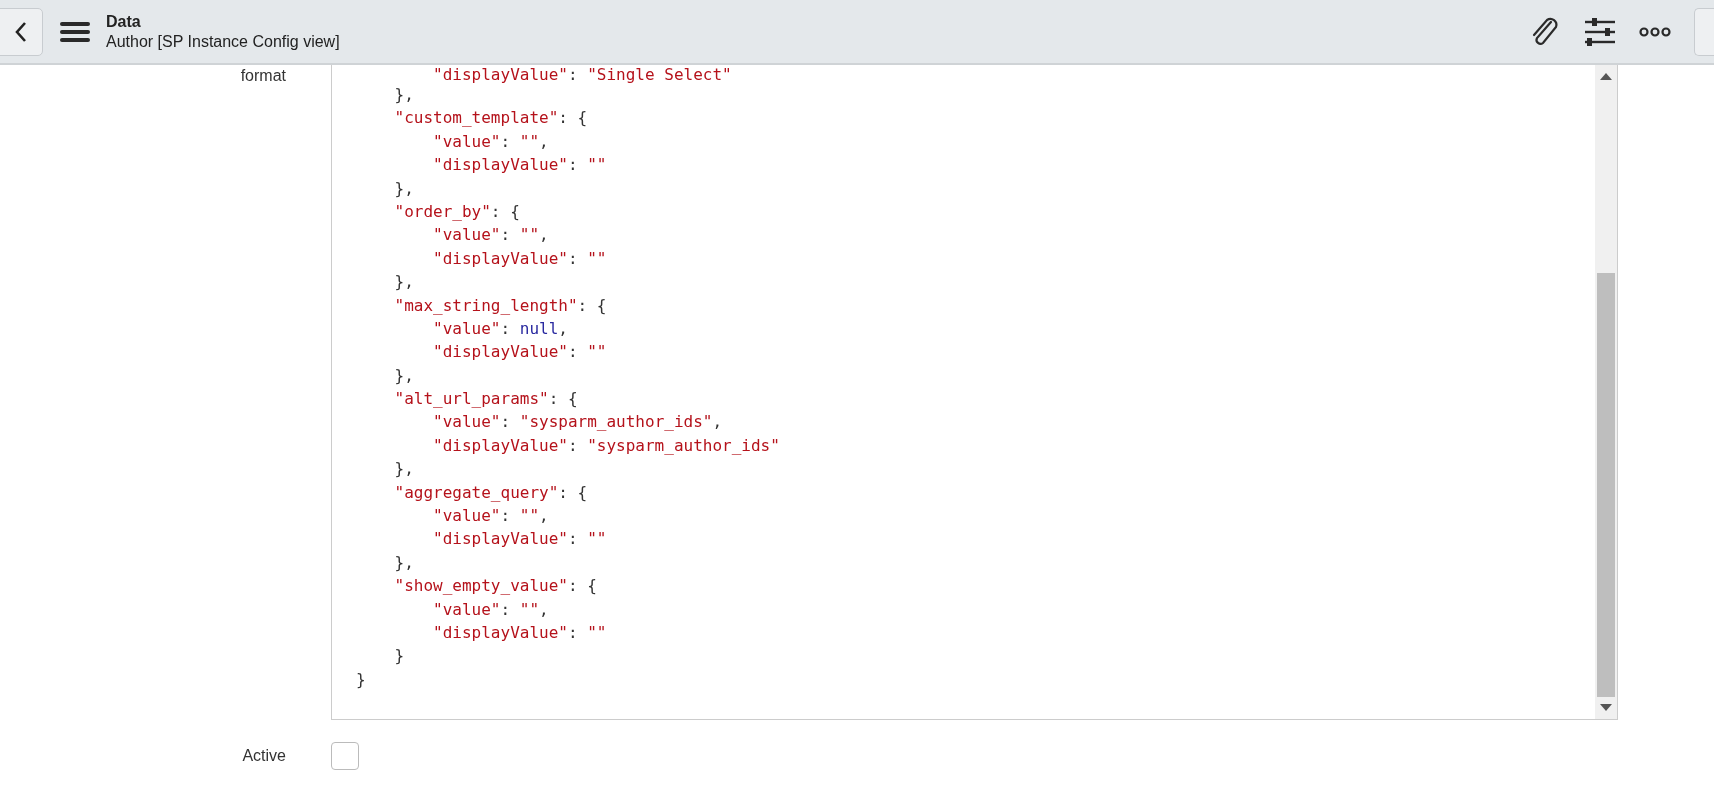 This screenshot has width=1714, height=787. Describe the element at coordinates (1606, 708) in the screenshot. I see `scroll-down-icon` at that location.